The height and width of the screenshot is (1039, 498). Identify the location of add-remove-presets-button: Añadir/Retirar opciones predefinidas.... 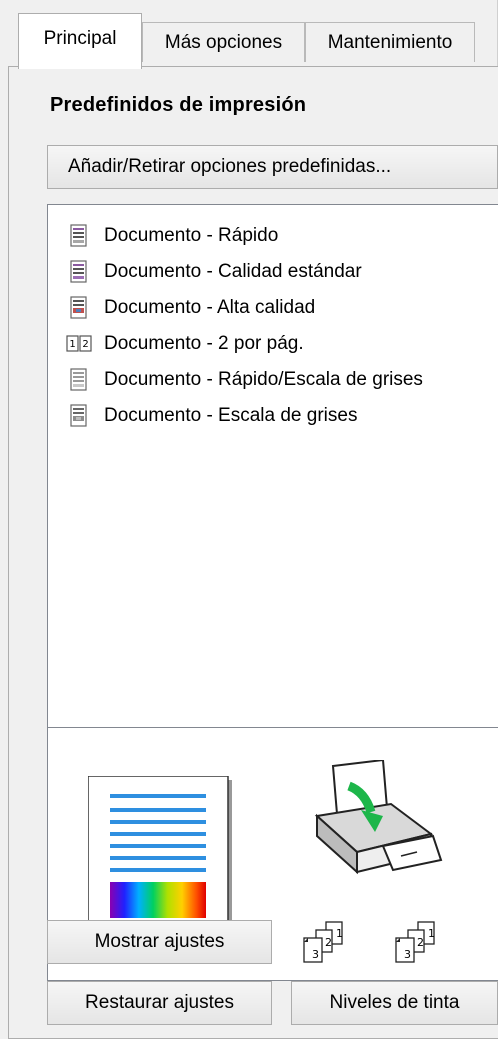
(272, 167).